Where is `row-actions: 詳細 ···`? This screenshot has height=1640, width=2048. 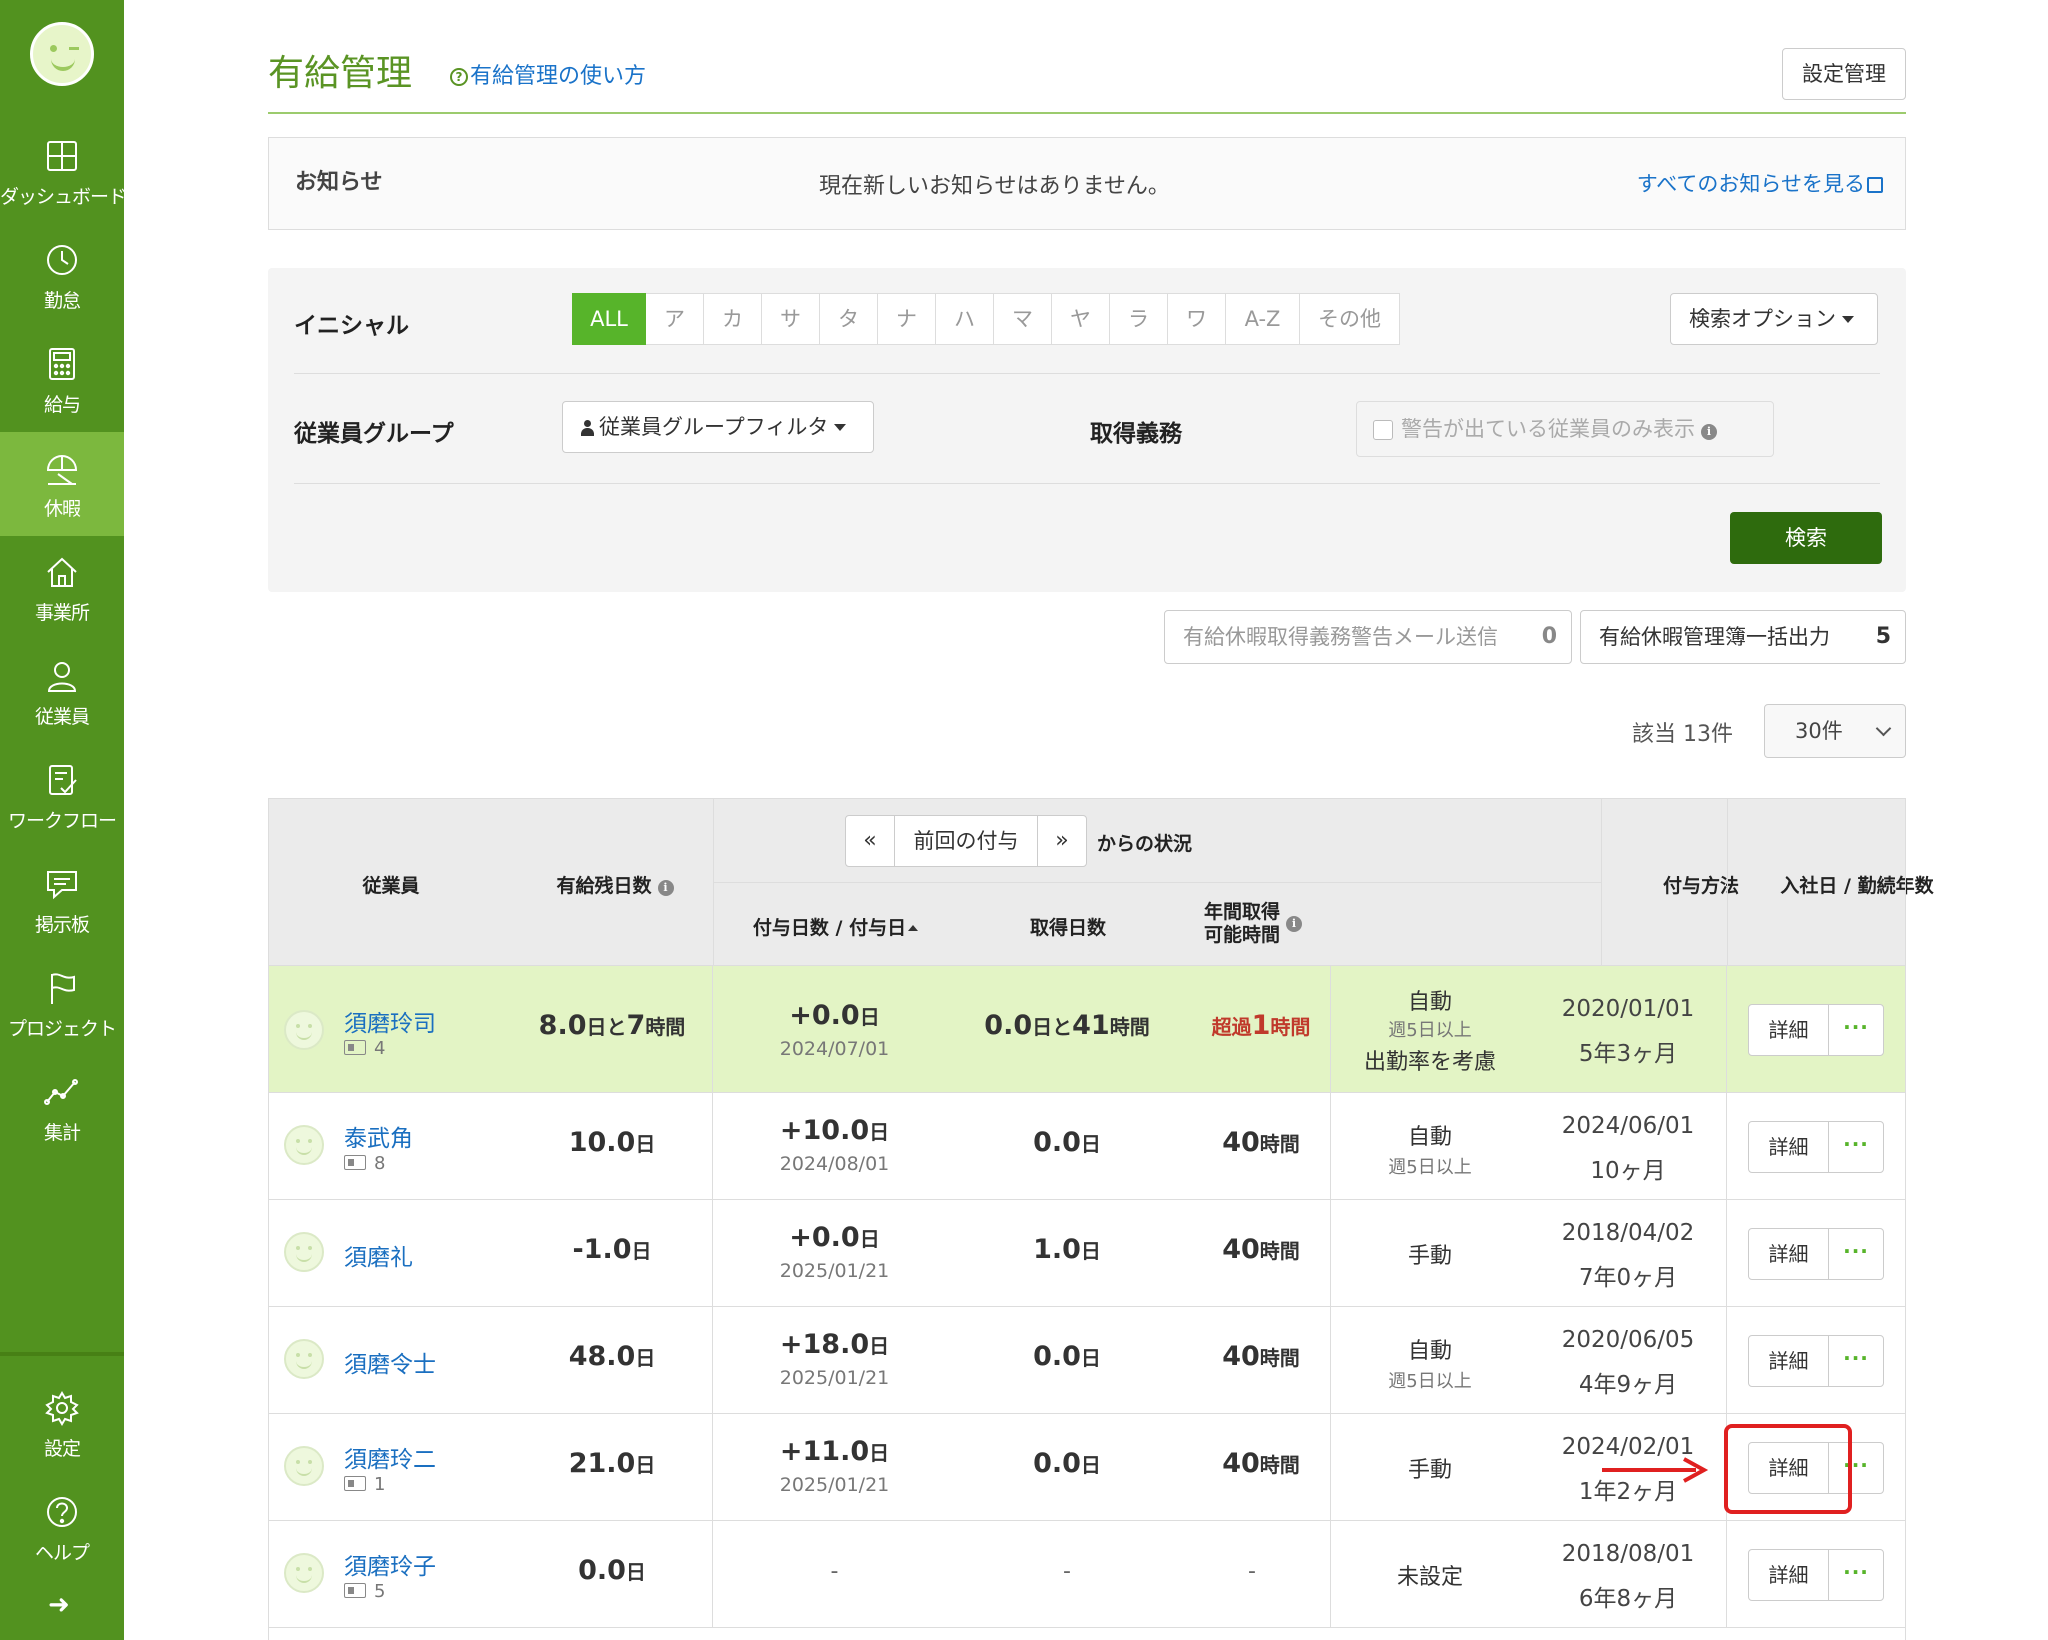
row-actions: 詳細 ··· is located at coordinates (1816, 1147).